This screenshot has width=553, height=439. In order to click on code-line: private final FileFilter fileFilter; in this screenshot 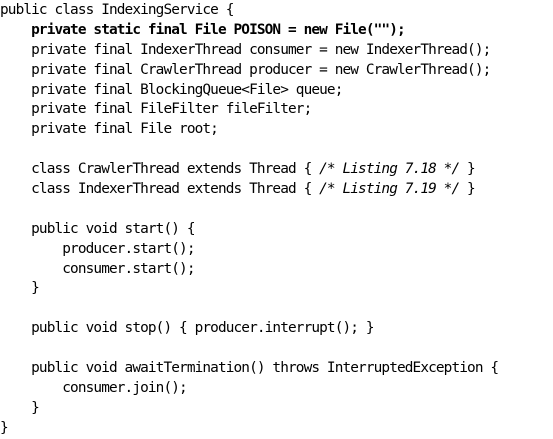, I will do `click(156, 109)`.